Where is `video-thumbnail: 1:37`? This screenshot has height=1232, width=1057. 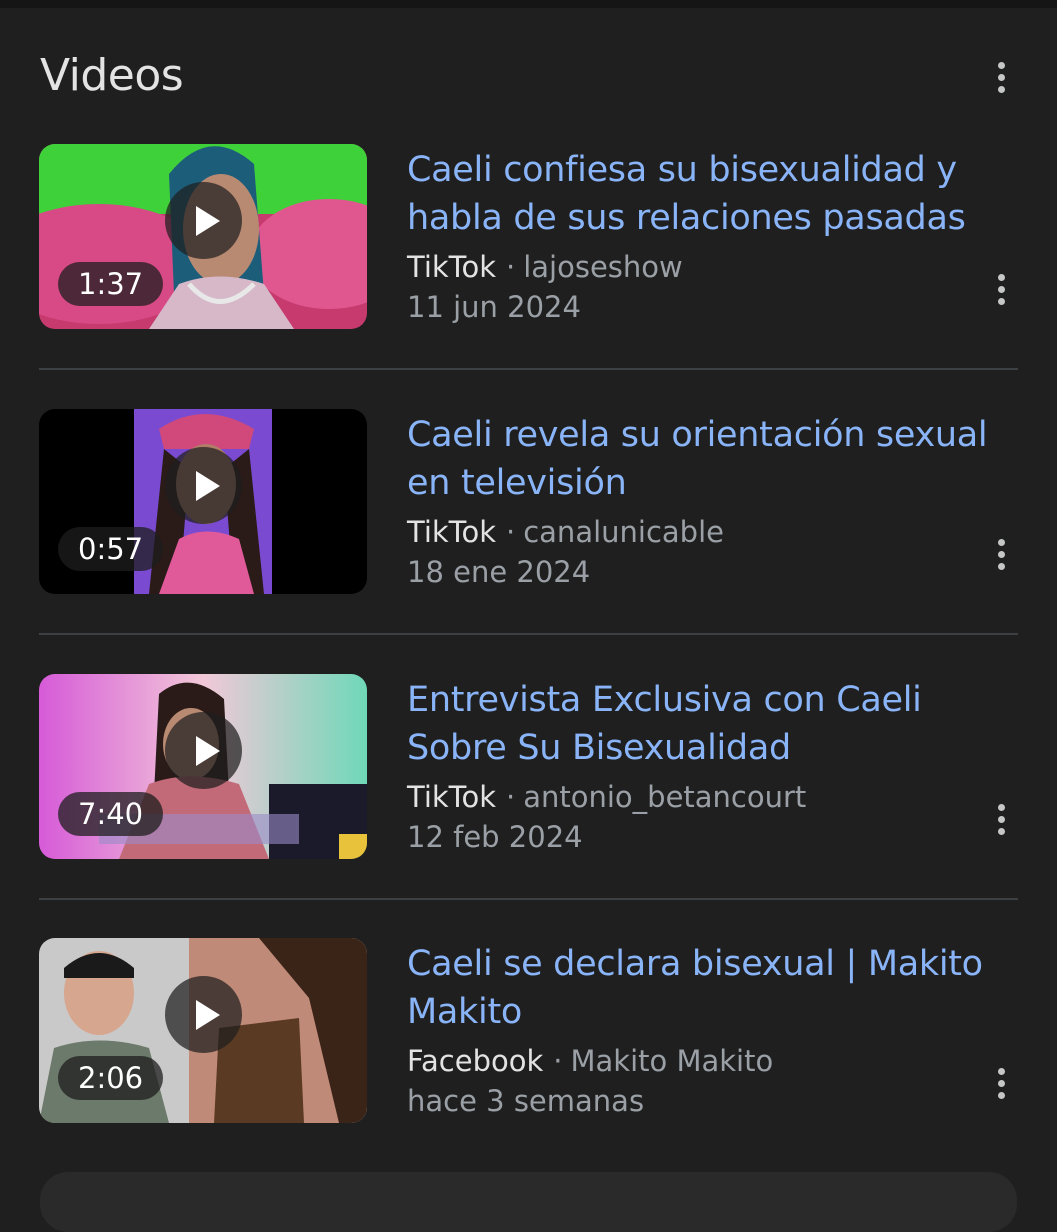 video-thumbnail: 1:37 is located at coordinates (203, 236).